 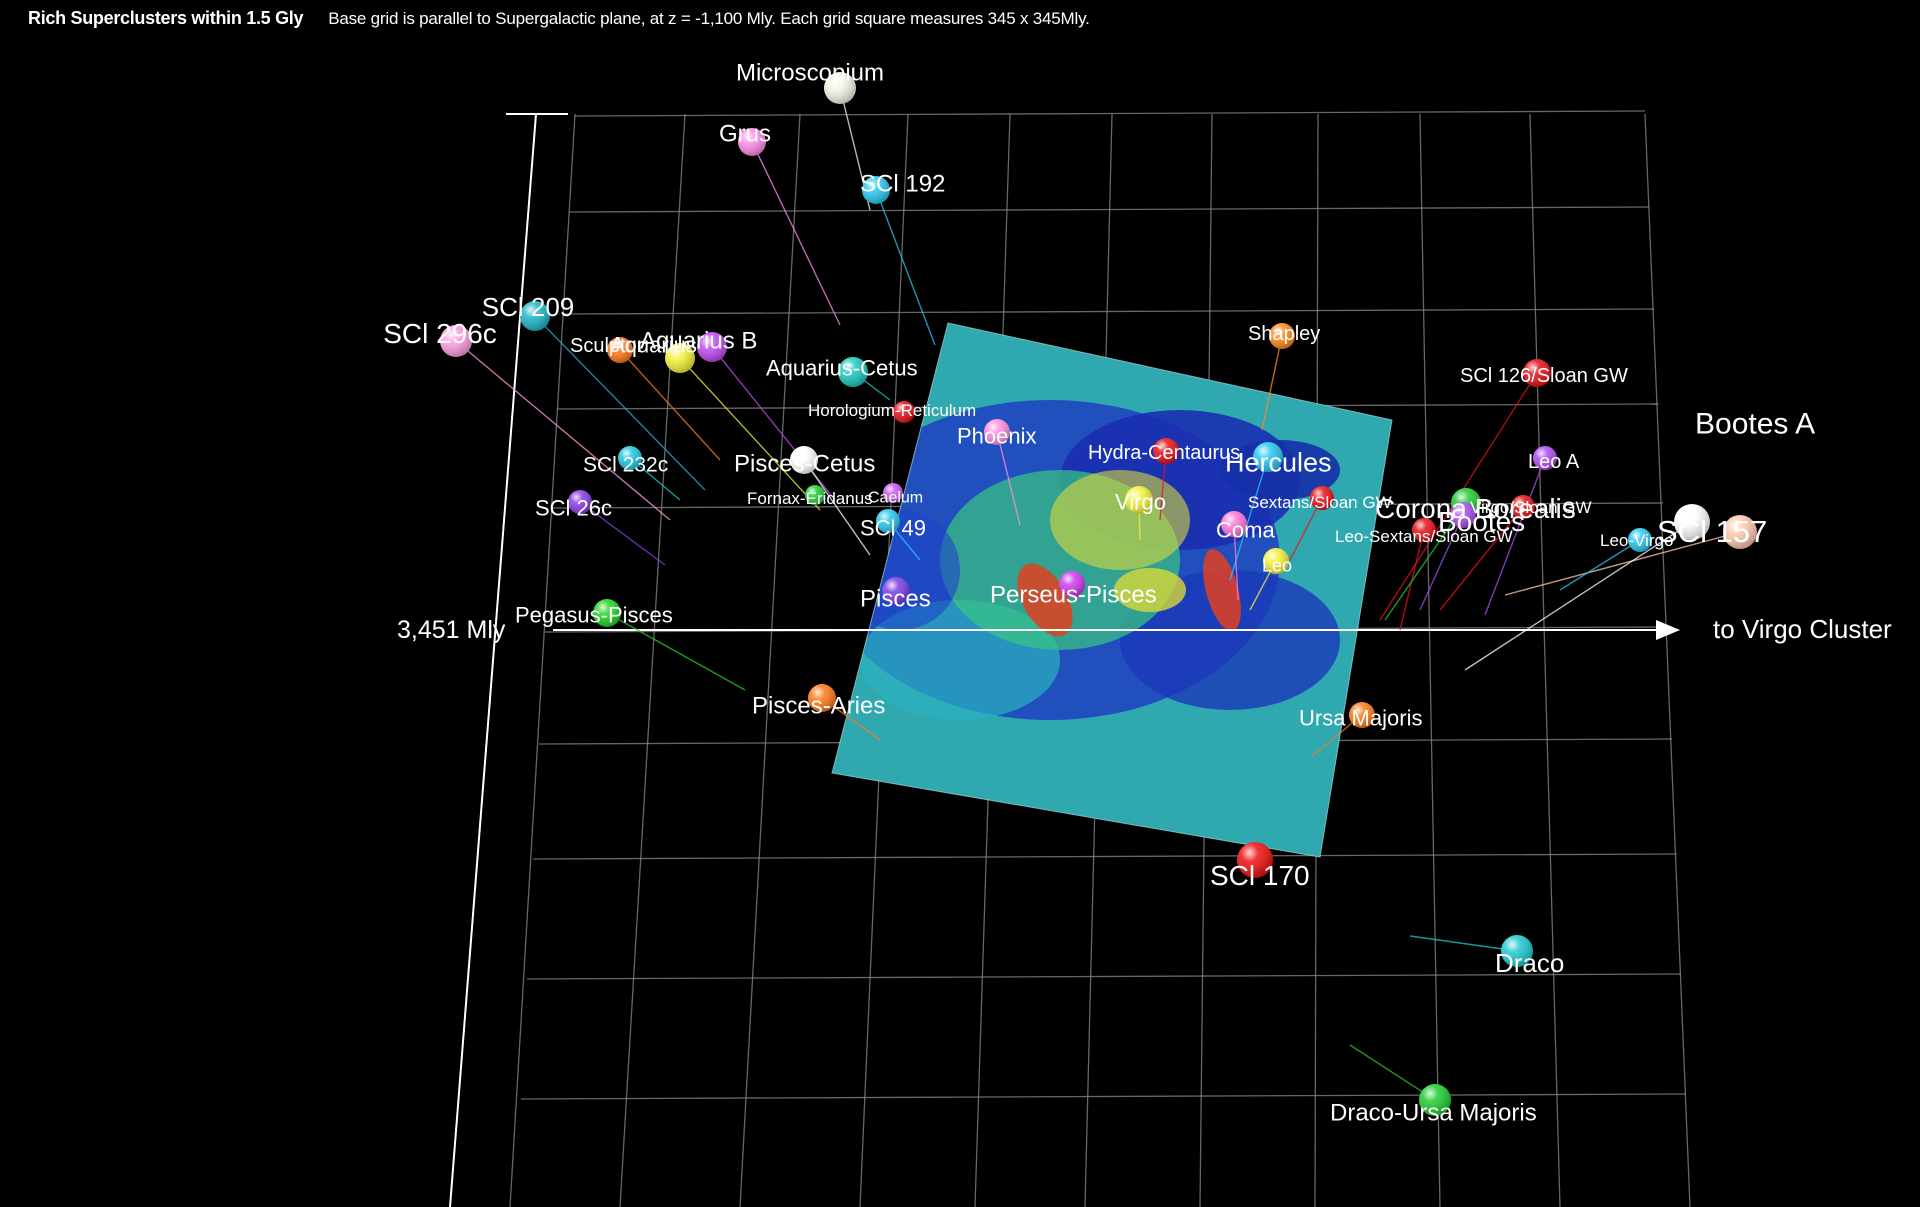 What do you see at coordinates (1531, 507) in the screenshot?
I see `label-virgo-sloan-gw: Virgo/Sloan GW` at bounding box center [1531, 507].